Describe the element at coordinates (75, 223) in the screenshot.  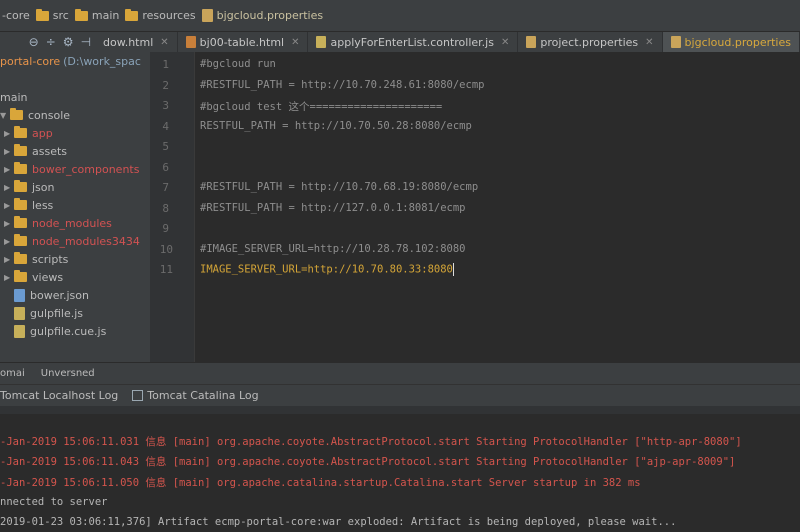
I see `tree-item-node-modules: ▶ node_modules` at that location.